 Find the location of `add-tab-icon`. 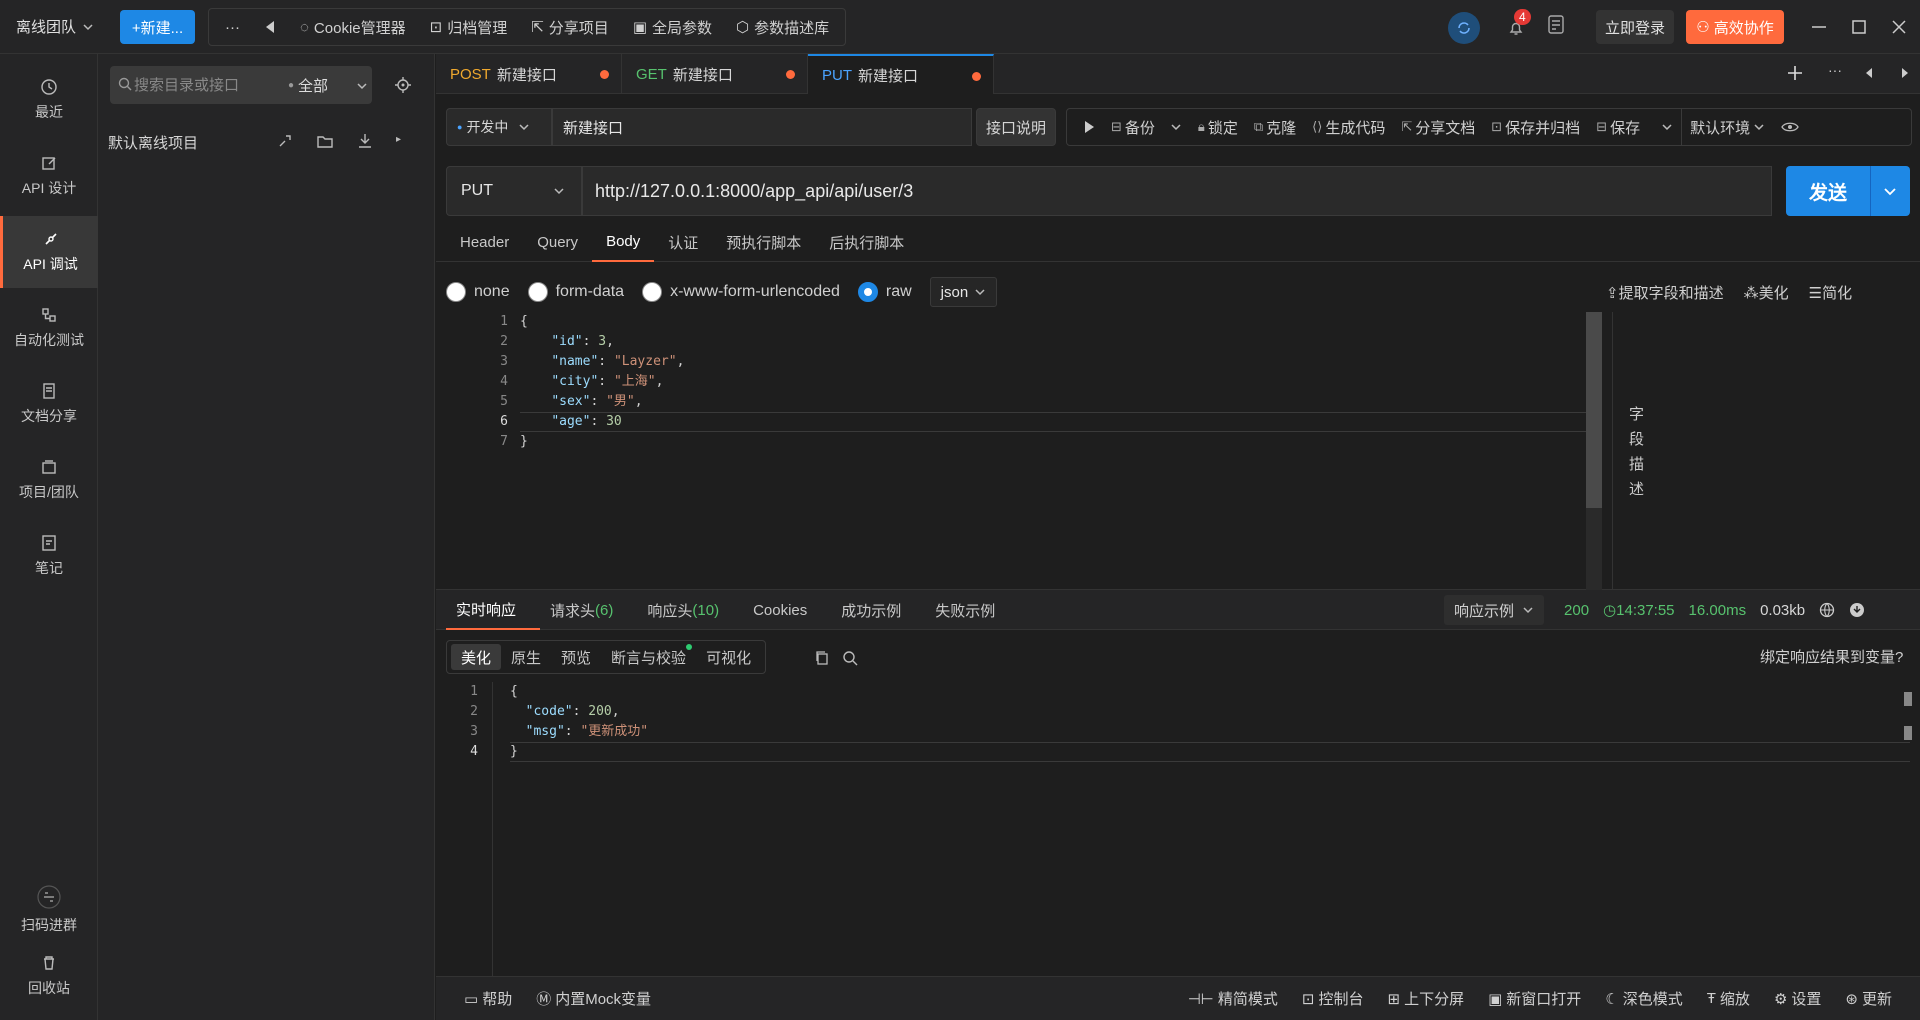

add-tab-icon is located at coordinates (1795, 73).